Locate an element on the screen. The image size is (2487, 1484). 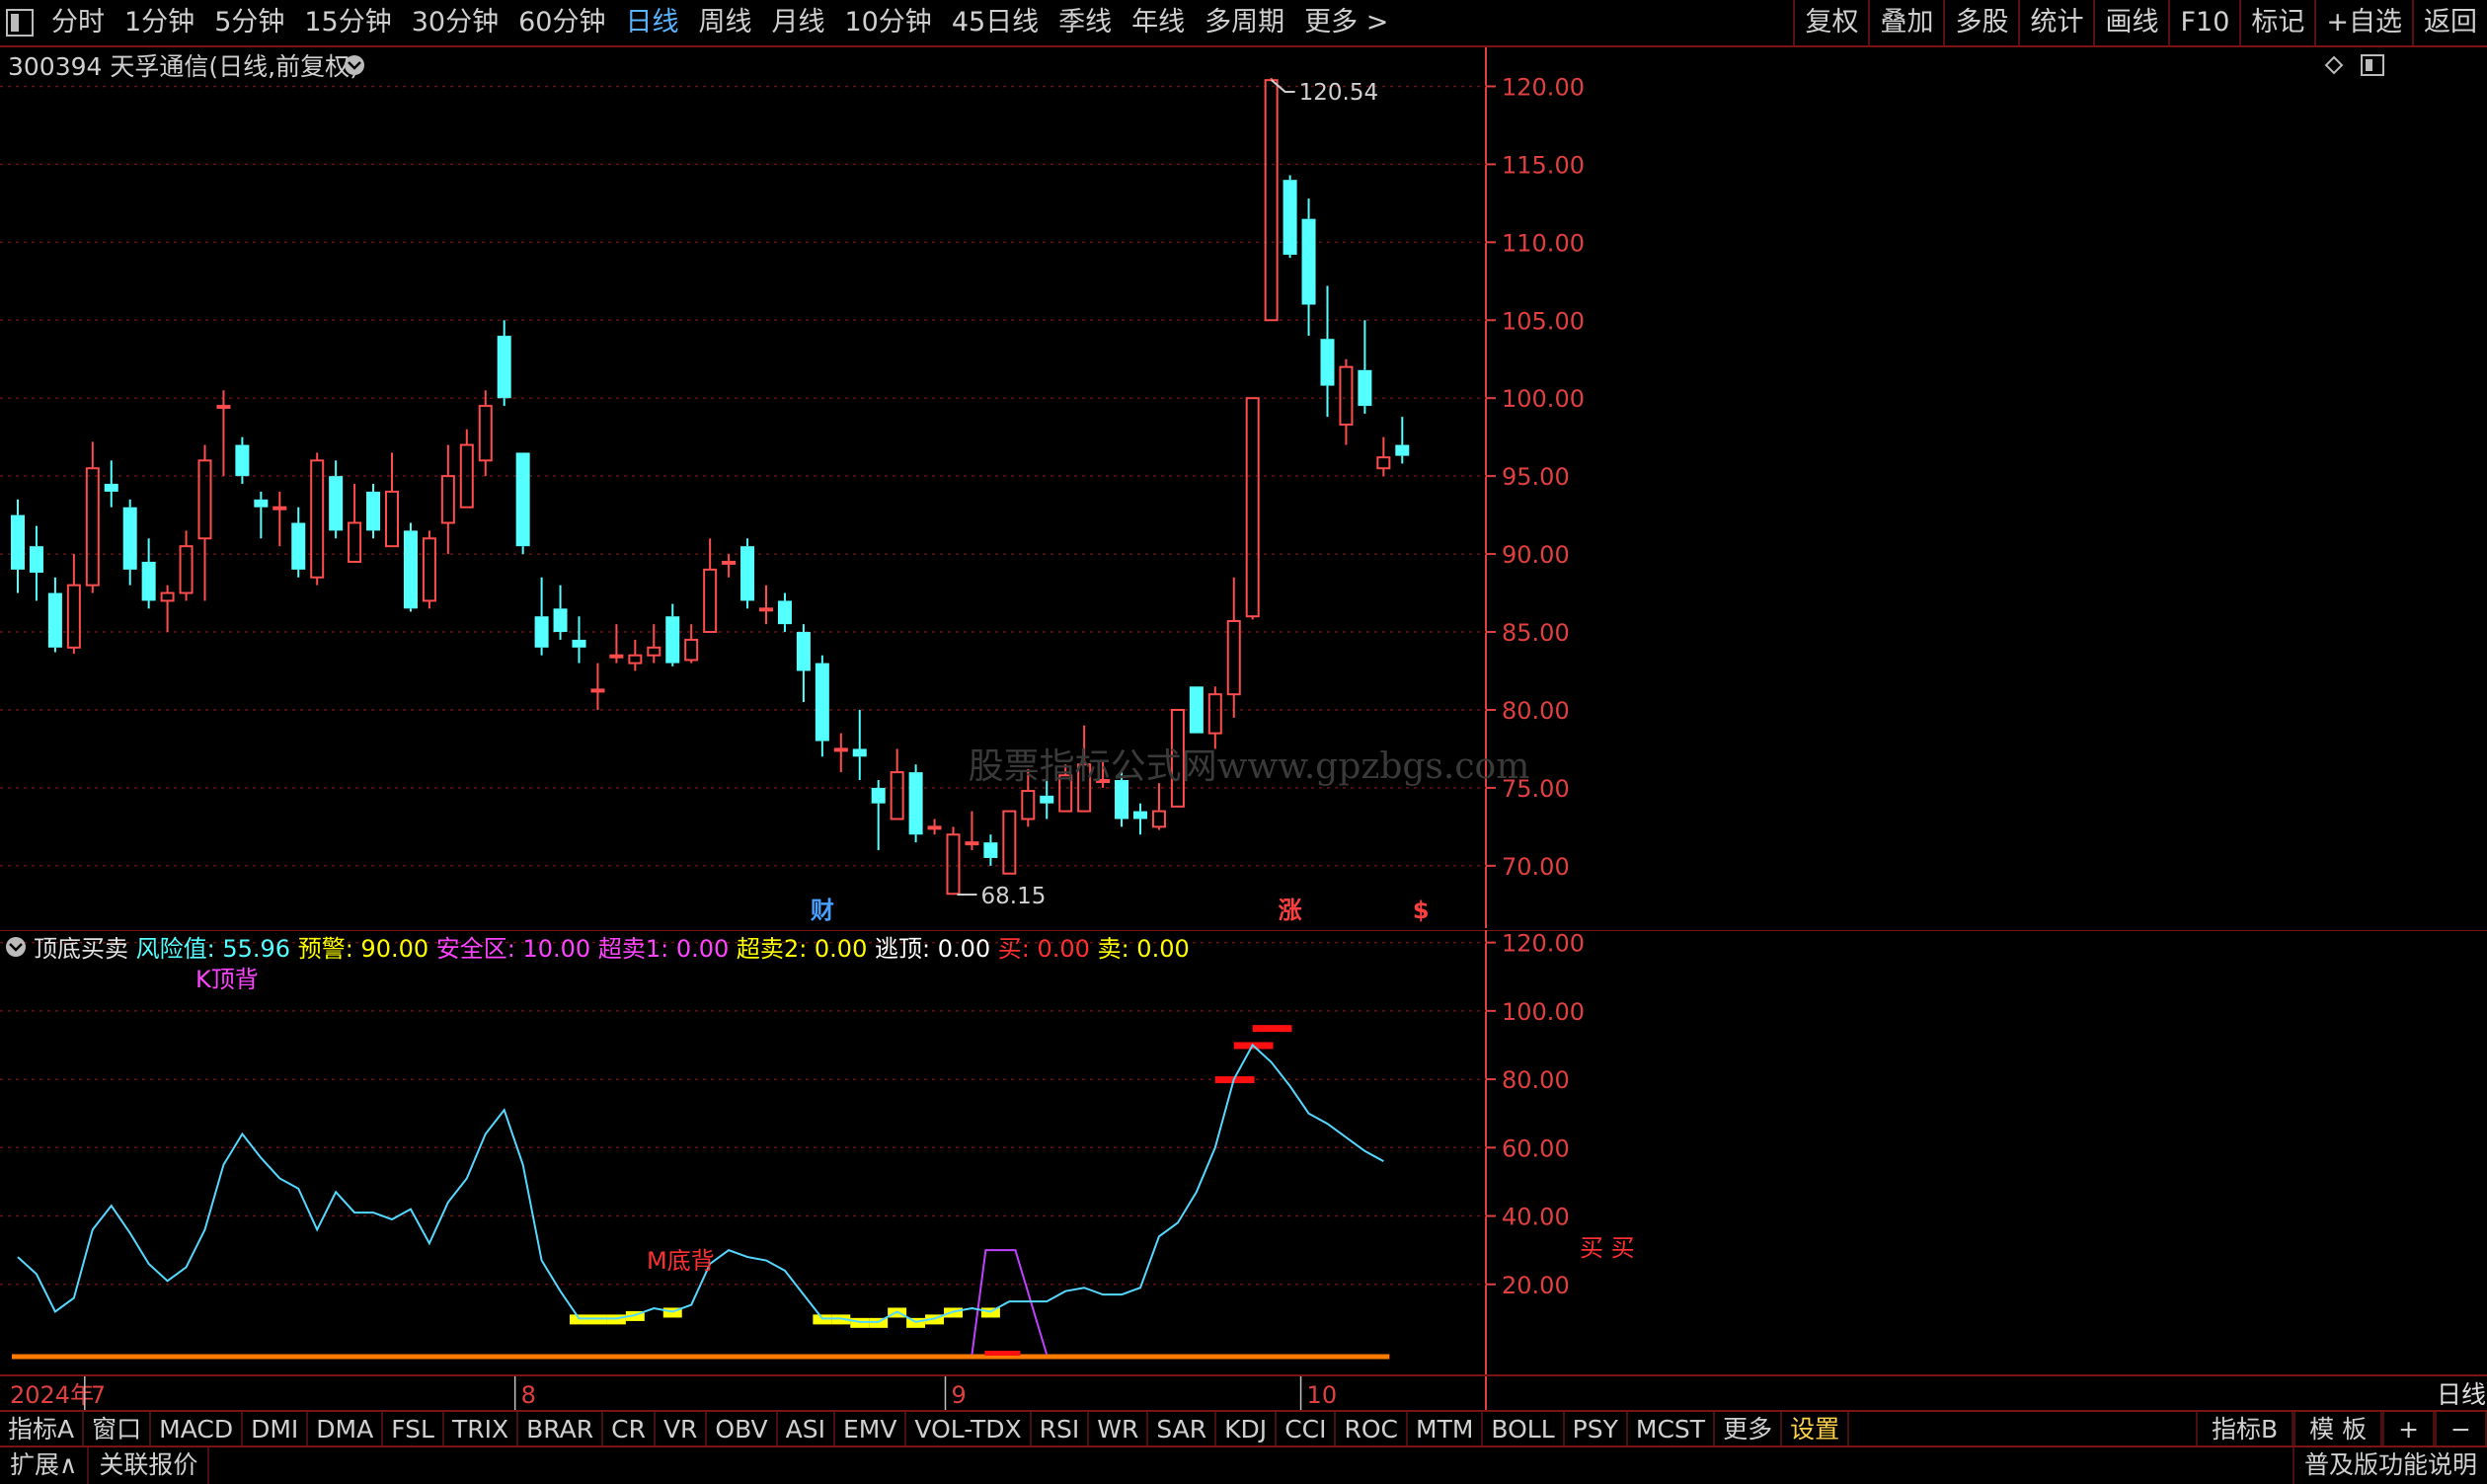
indicator-tab-16: SAR is located at coordinates (1182, 1430).